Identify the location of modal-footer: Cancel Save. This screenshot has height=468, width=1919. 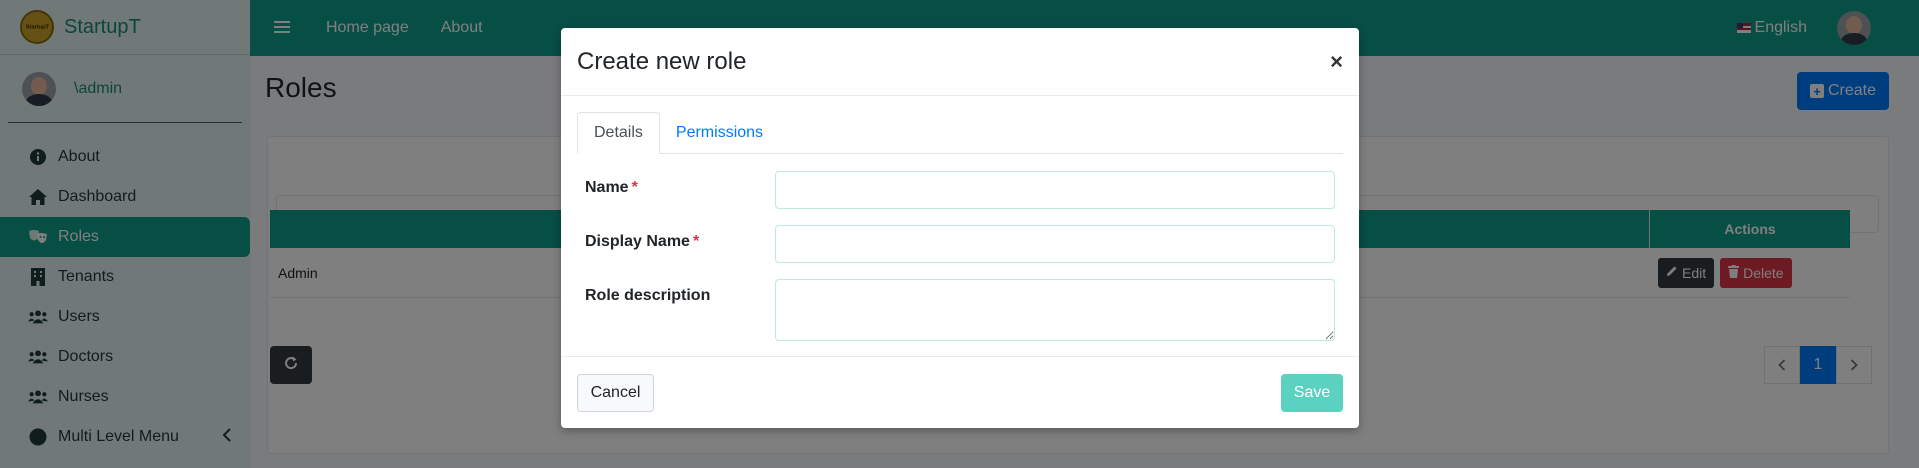
(960, 392).